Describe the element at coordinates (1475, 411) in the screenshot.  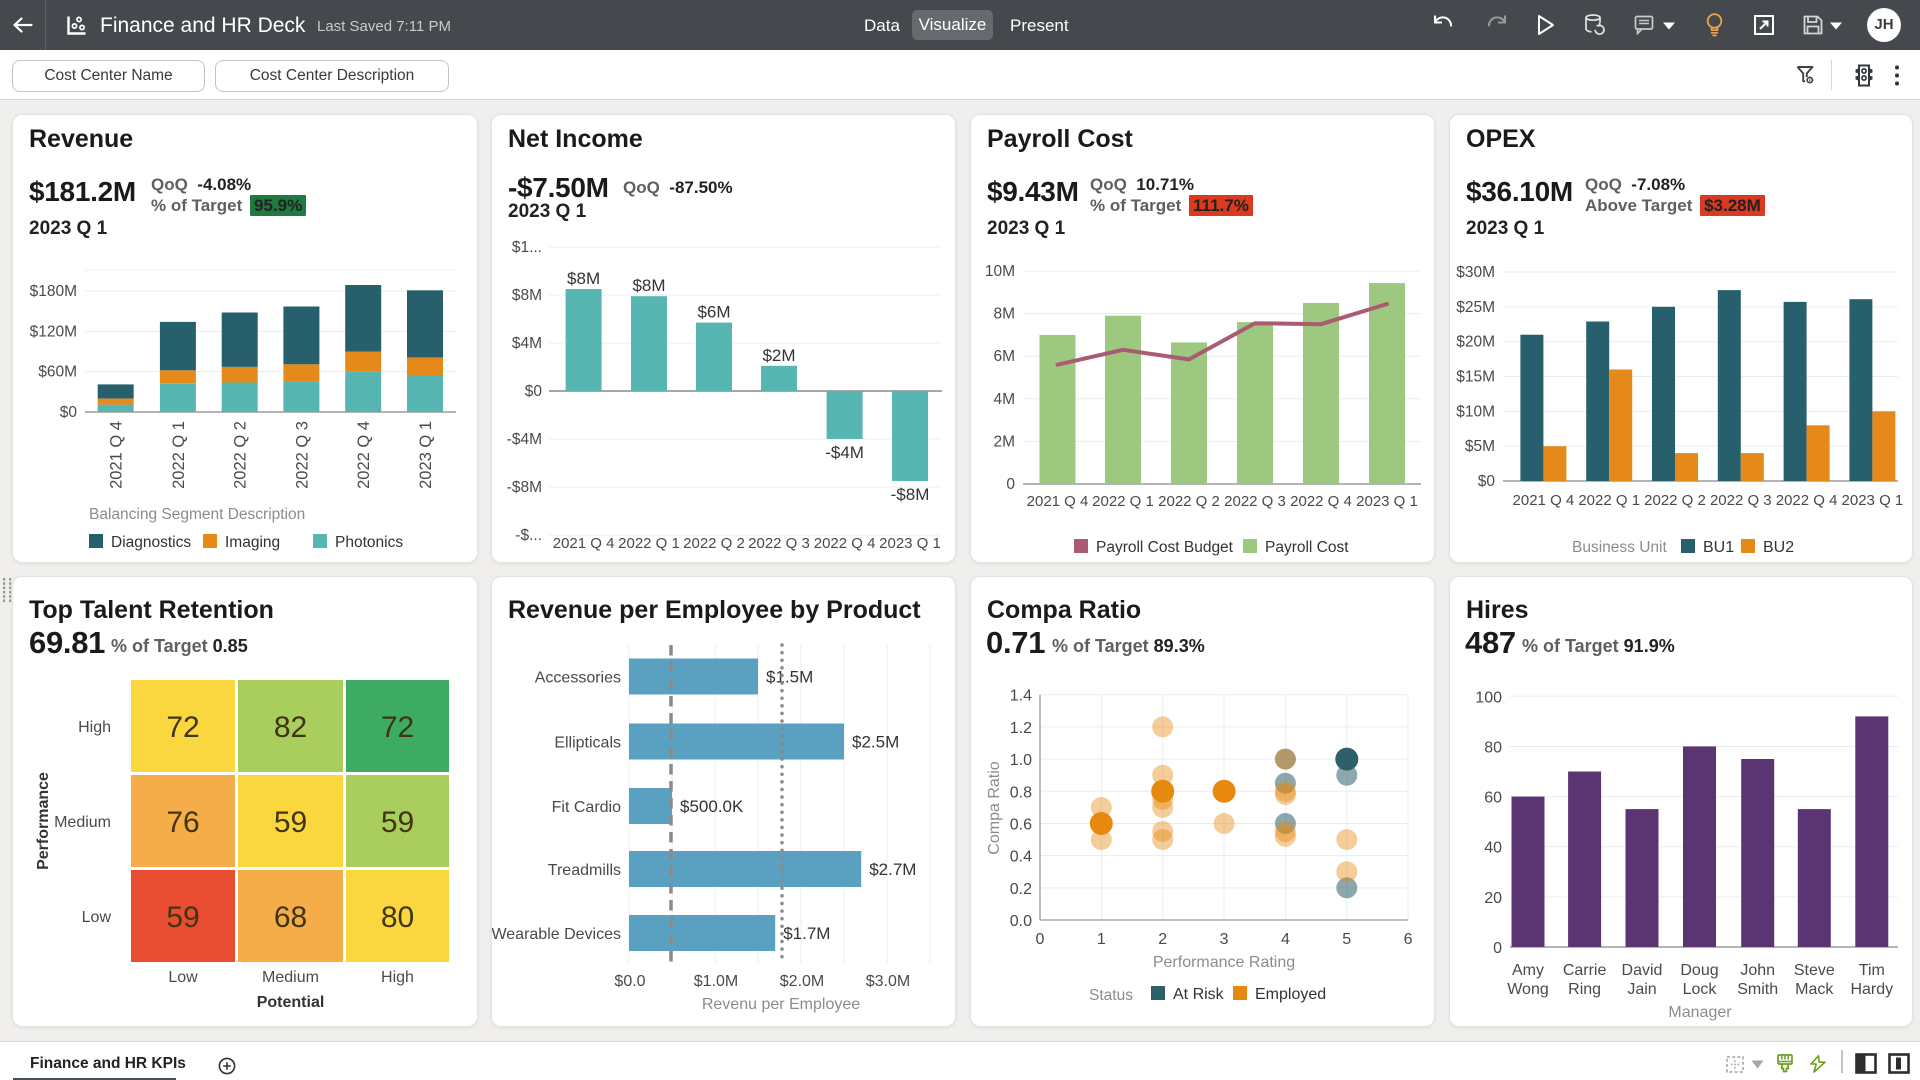
I see `svg-text: $10M` at that location.